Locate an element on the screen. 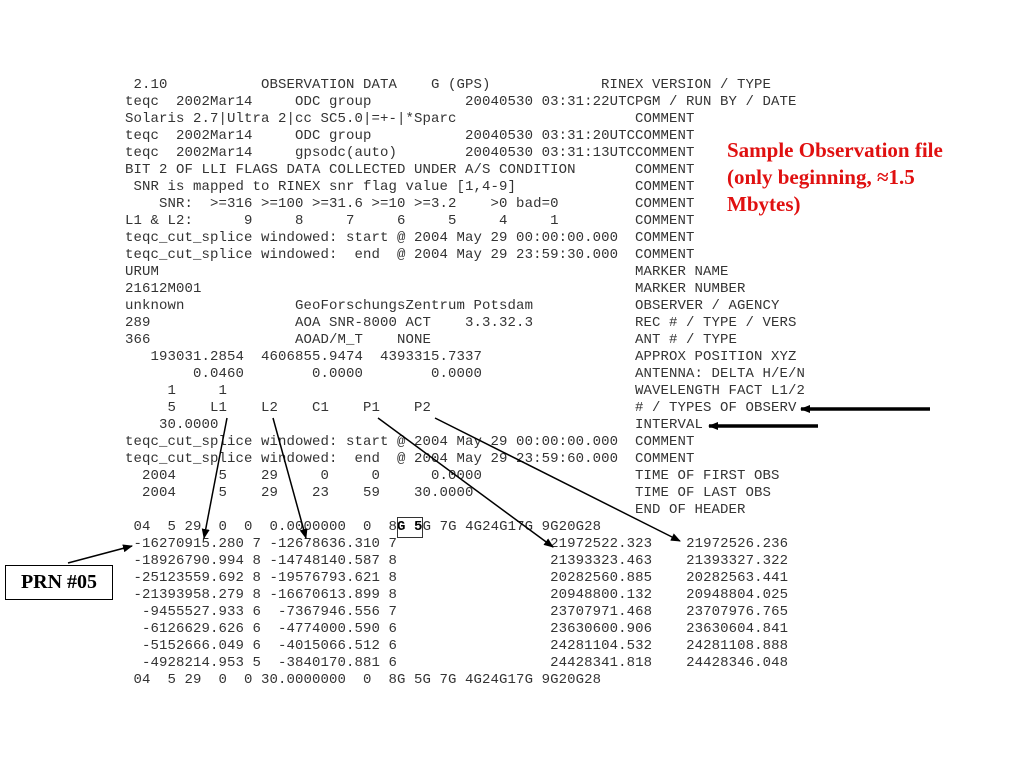  arrow-p1 is located at coordinates (465, 482).